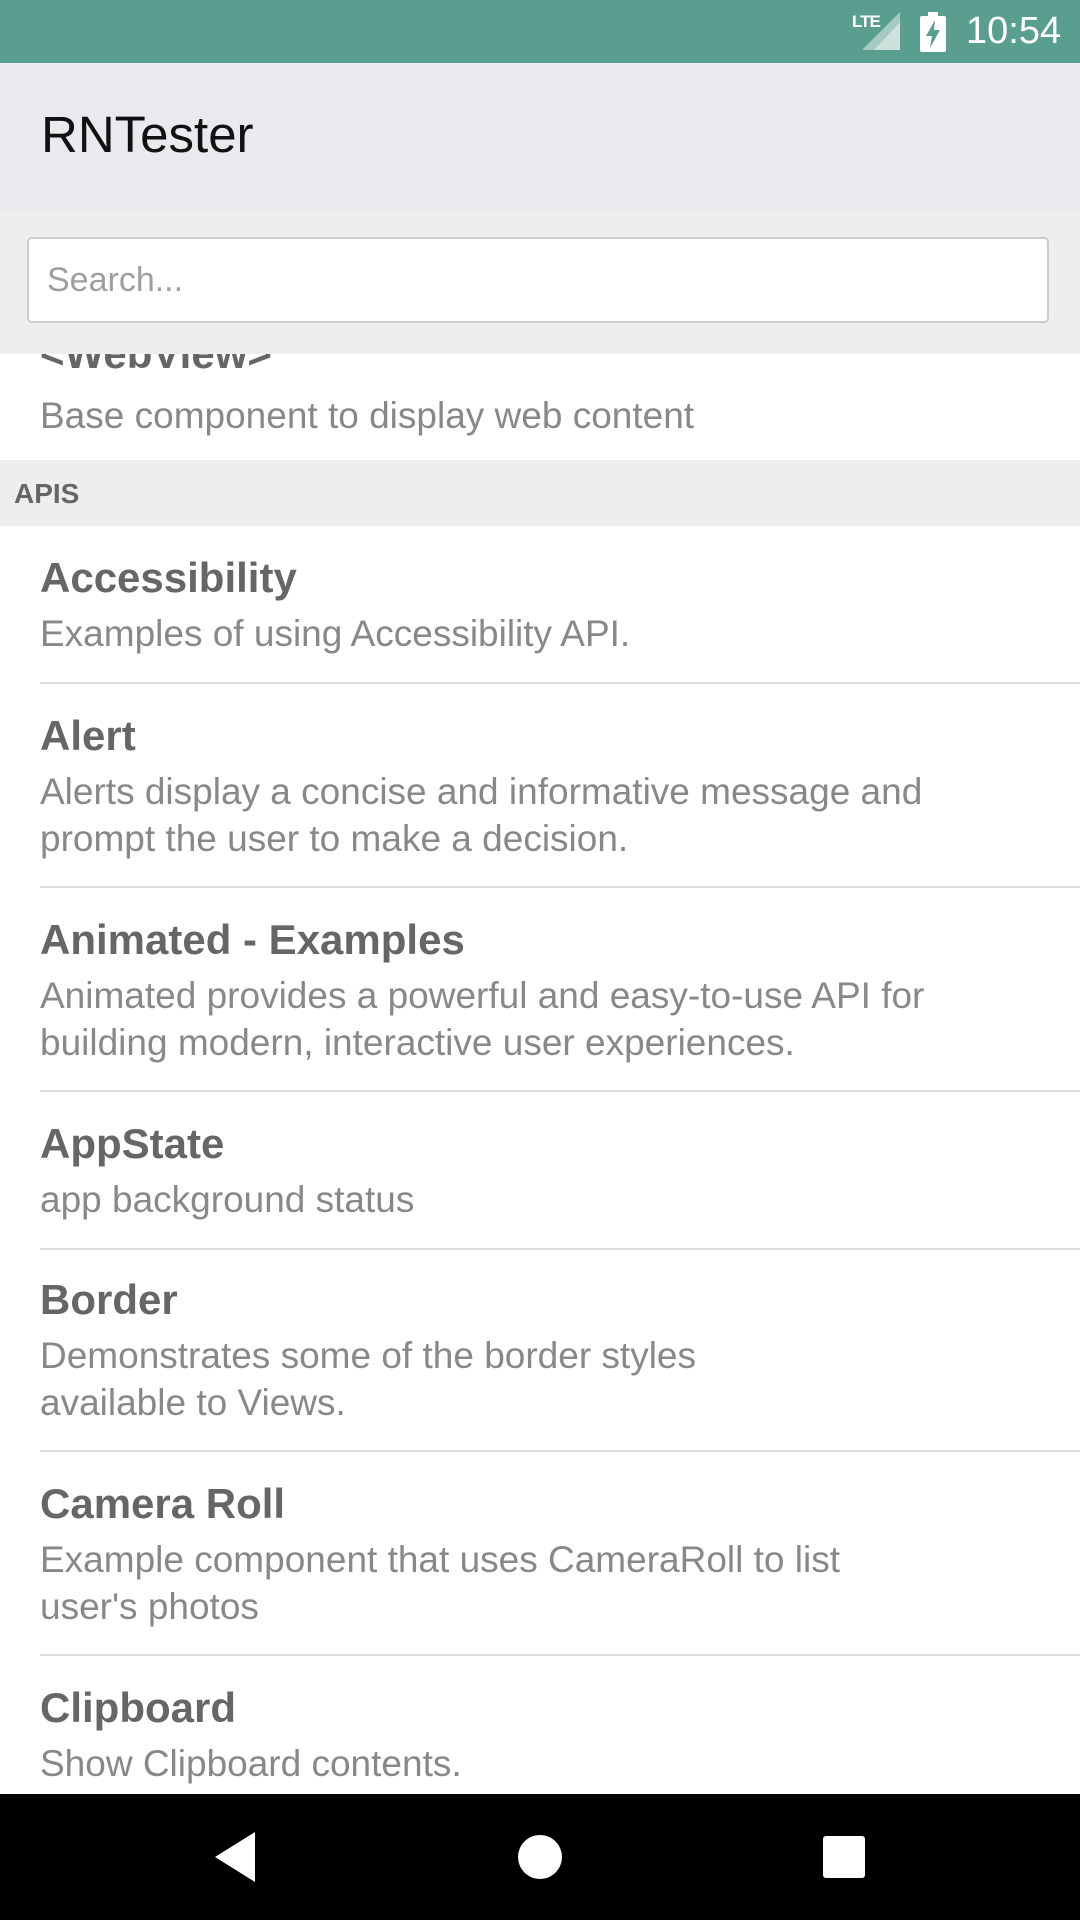 The height and width of the screenshot is (1920, 1080). I want to click on section-header-apis: APIS, so click(540, 493).